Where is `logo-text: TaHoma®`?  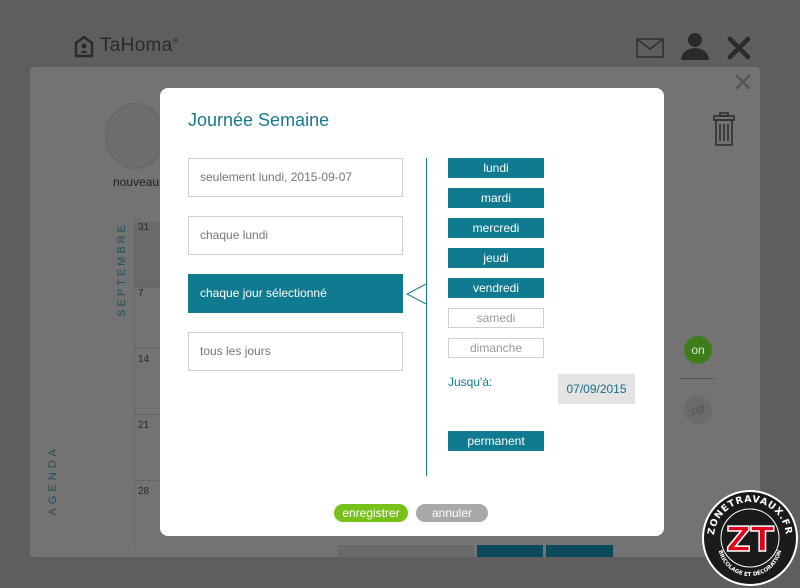
logo-text: TaHoma® is located at coordinates (139, 45).